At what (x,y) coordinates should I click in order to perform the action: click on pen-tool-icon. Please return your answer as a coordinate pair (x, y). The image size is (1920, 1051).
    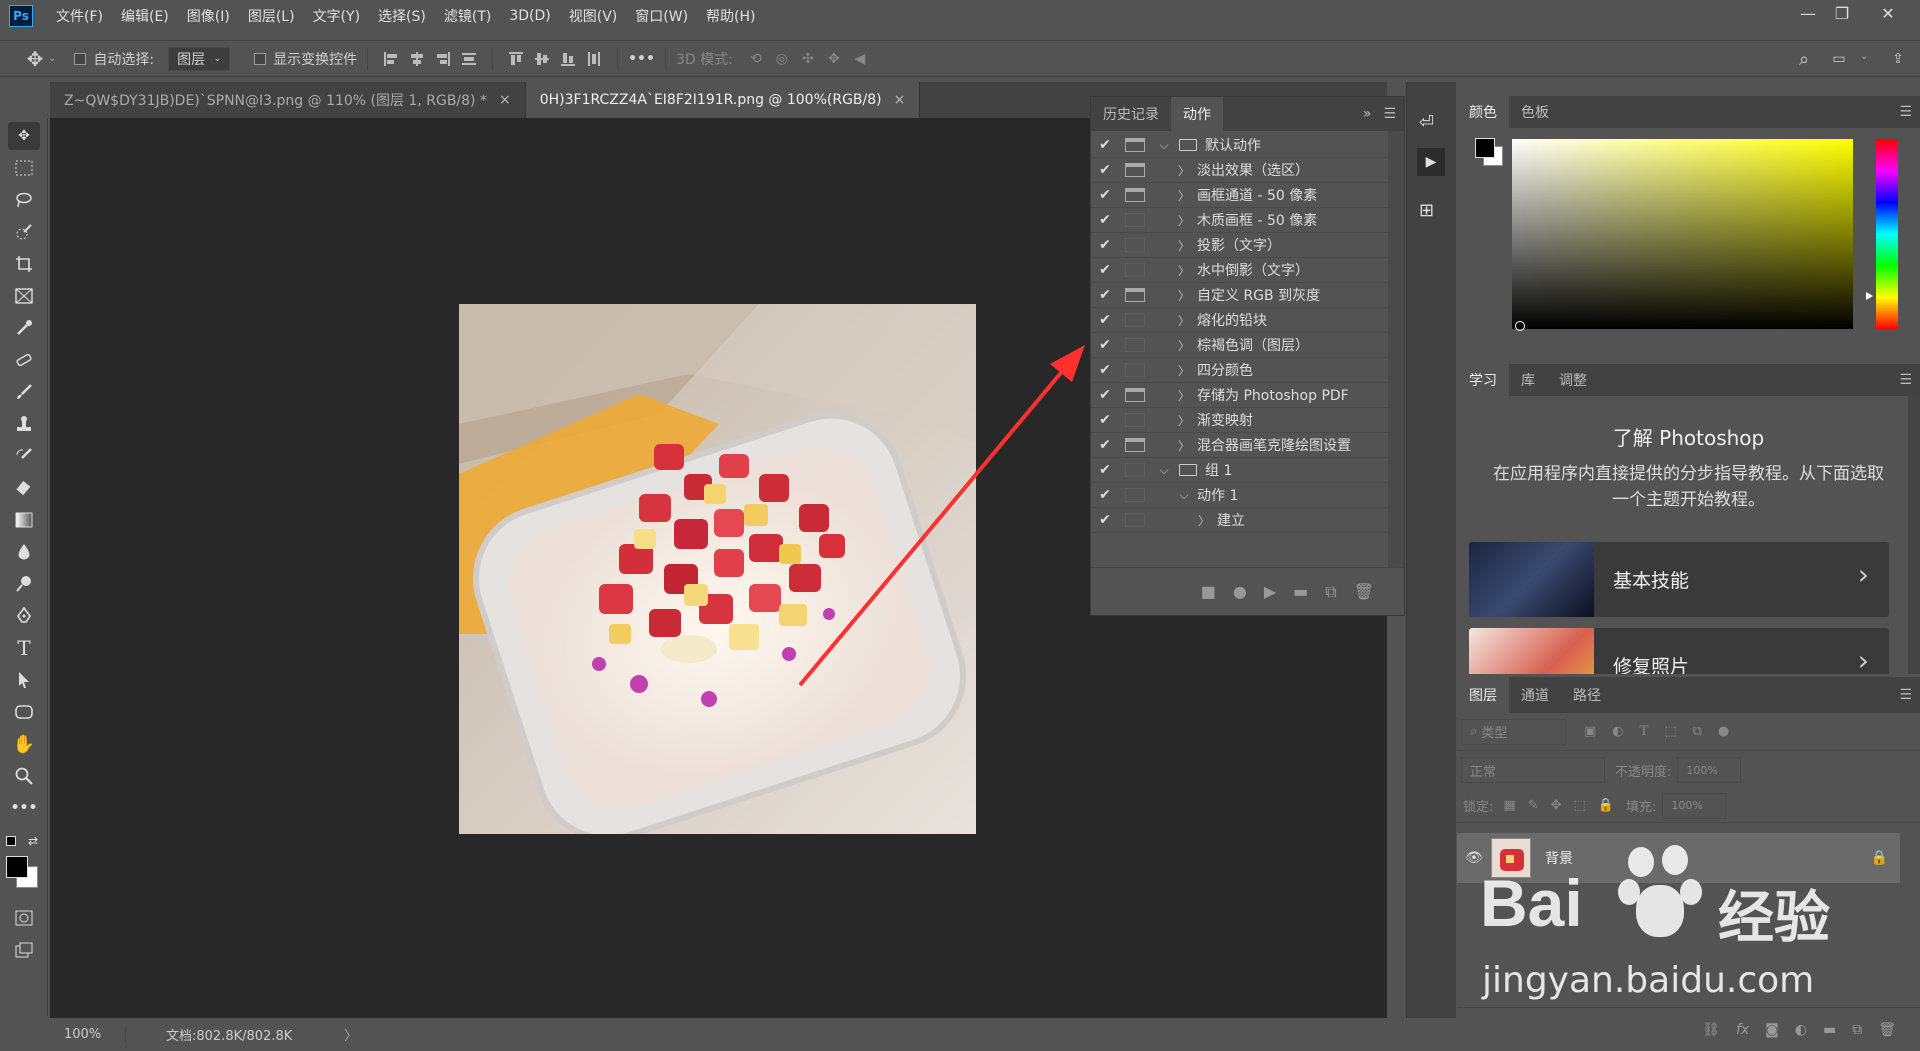
    Looking at the image, I should click on (24, 616).